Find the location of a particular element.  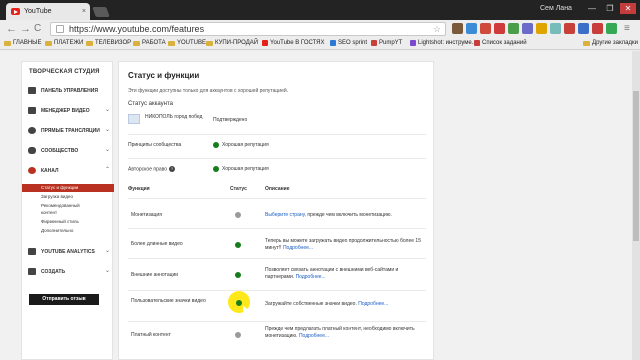

channel-avatar is located at coordinates (134, 119).